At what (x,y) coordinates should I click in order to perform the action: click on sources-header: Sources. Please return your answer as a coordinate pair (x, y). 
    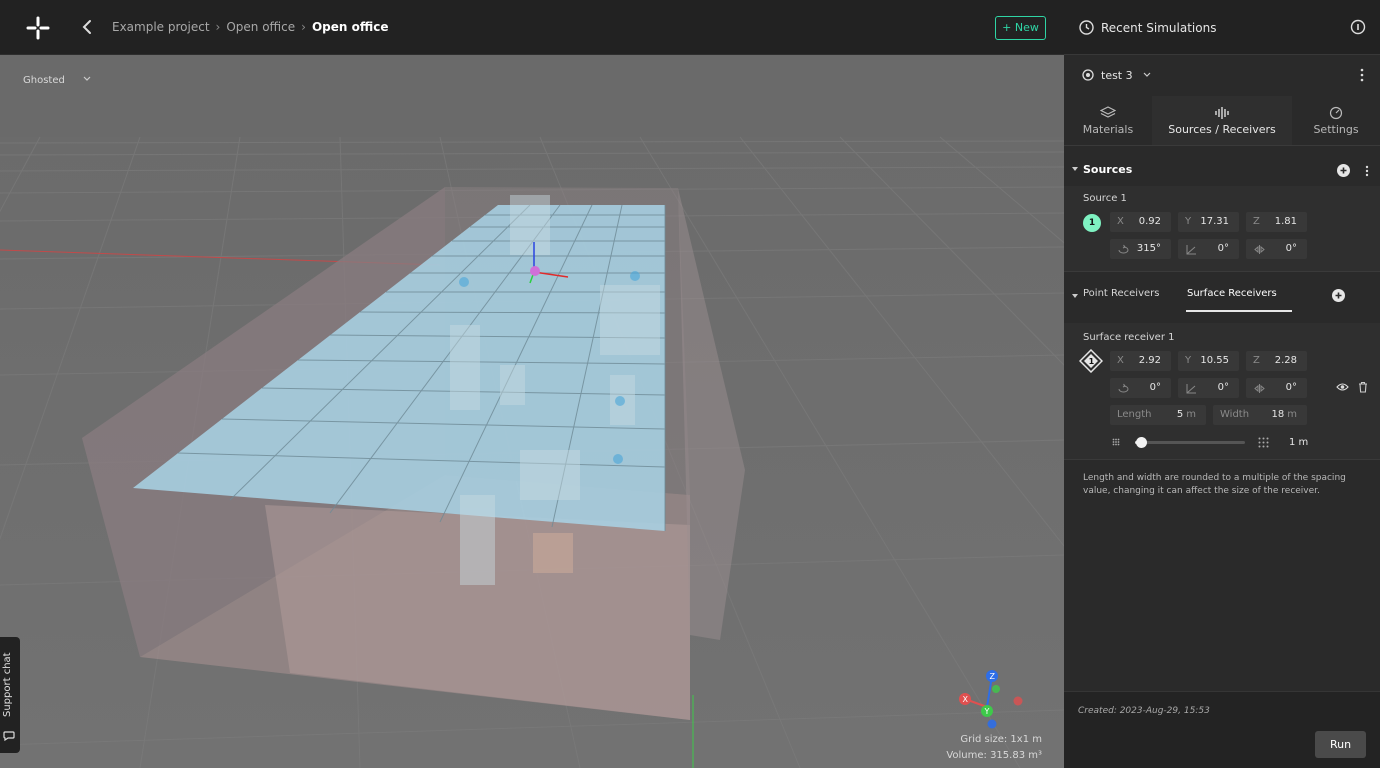
    Looking at the image, I should click on (1222, 170).